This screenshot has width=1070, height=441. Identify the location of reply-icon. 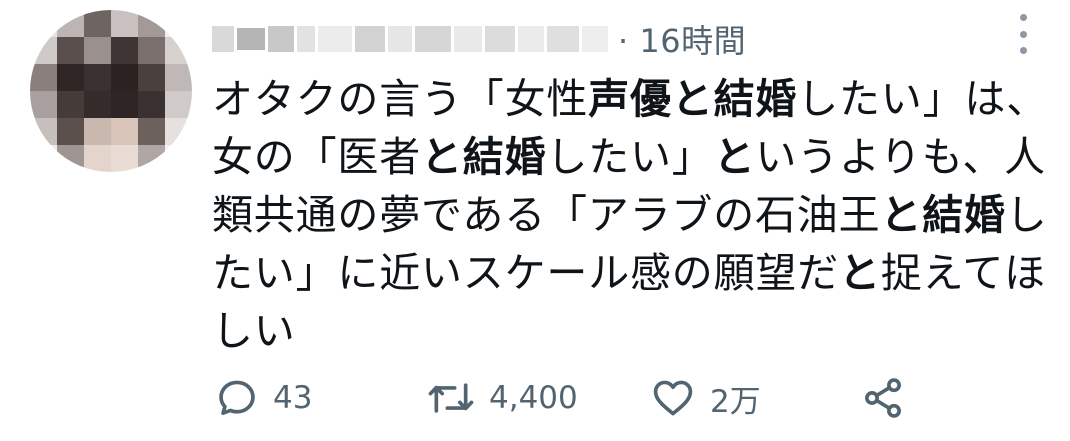
(237, 398).